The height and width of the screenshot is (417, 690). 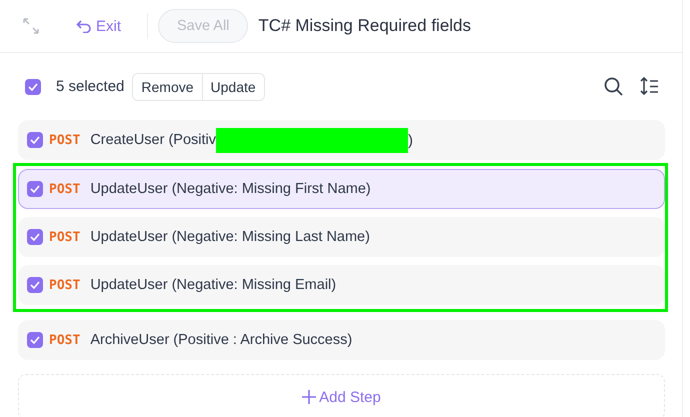 I want to click on exit-button: Exit, so click(x=99, y=26).